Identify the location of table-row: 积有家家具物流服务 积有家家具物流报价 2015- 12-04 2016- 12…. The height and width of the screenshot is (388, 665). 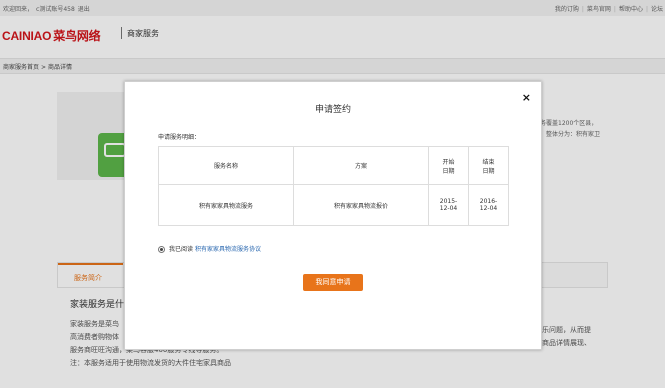
(333, 205).